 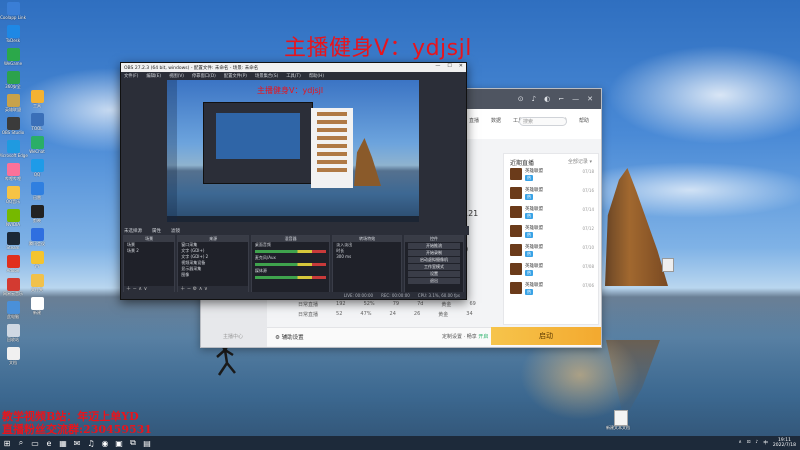 What do you see at coordinates (289, 337) in the screenshot?
I see `assist-settings-button: ⚙ 辅助设置` at bounding box center [289, 337].